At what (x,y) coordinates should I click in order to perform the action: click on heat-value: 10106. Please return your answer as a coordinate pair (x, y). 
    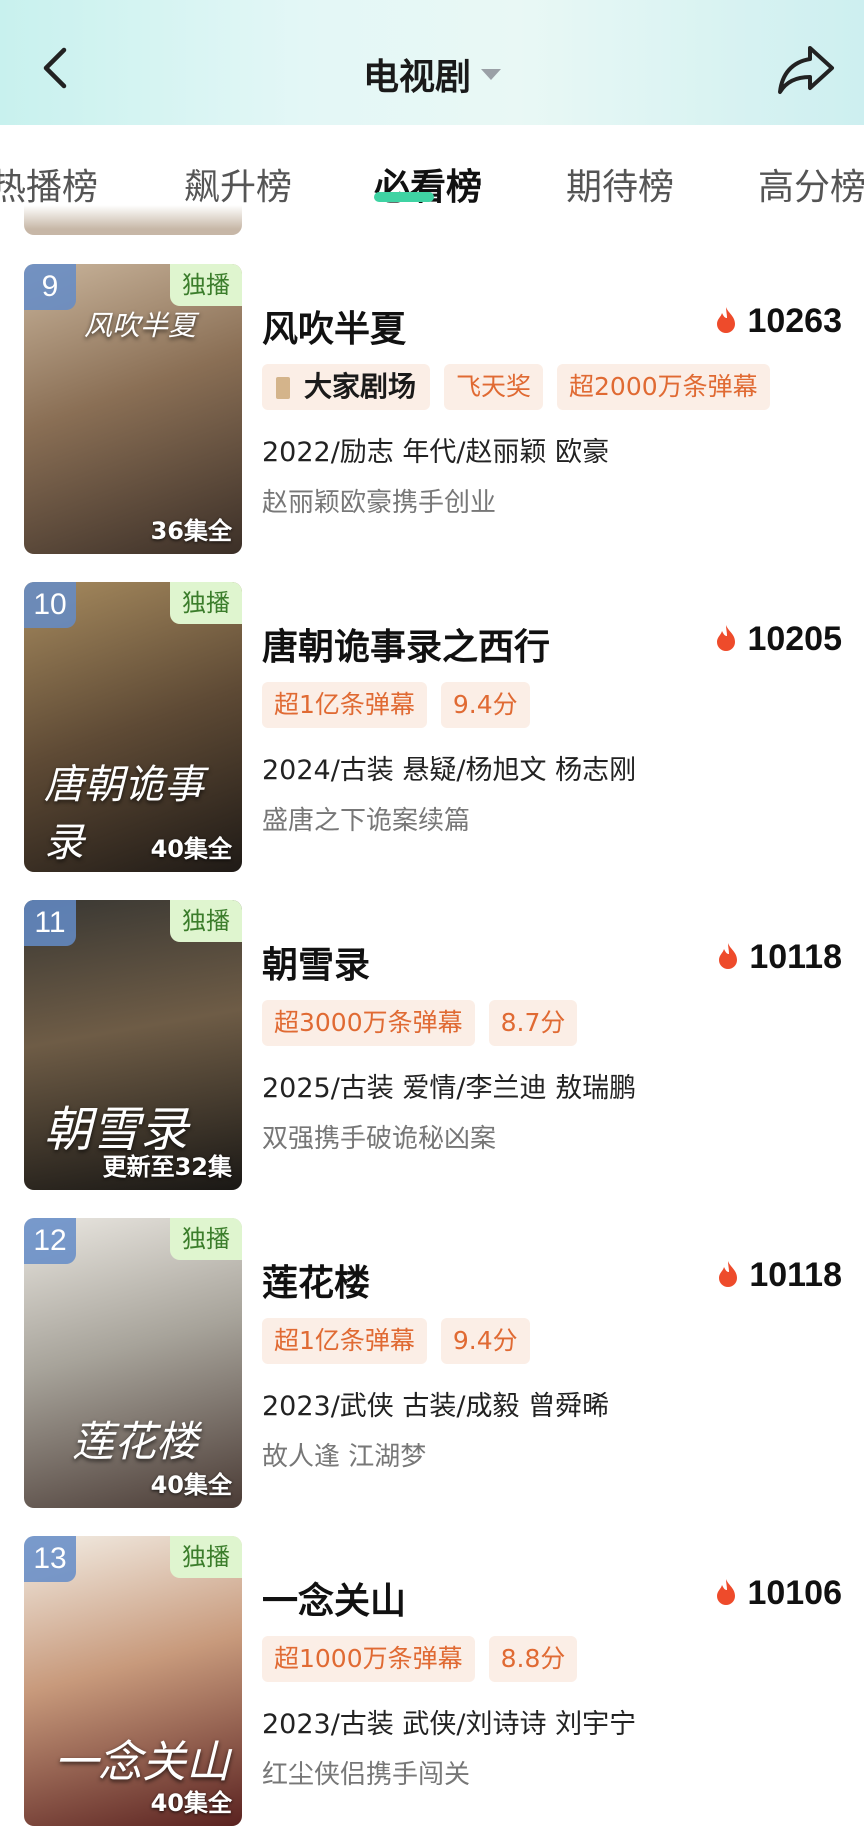
    Looking at the image, I should click on (794, 1593).